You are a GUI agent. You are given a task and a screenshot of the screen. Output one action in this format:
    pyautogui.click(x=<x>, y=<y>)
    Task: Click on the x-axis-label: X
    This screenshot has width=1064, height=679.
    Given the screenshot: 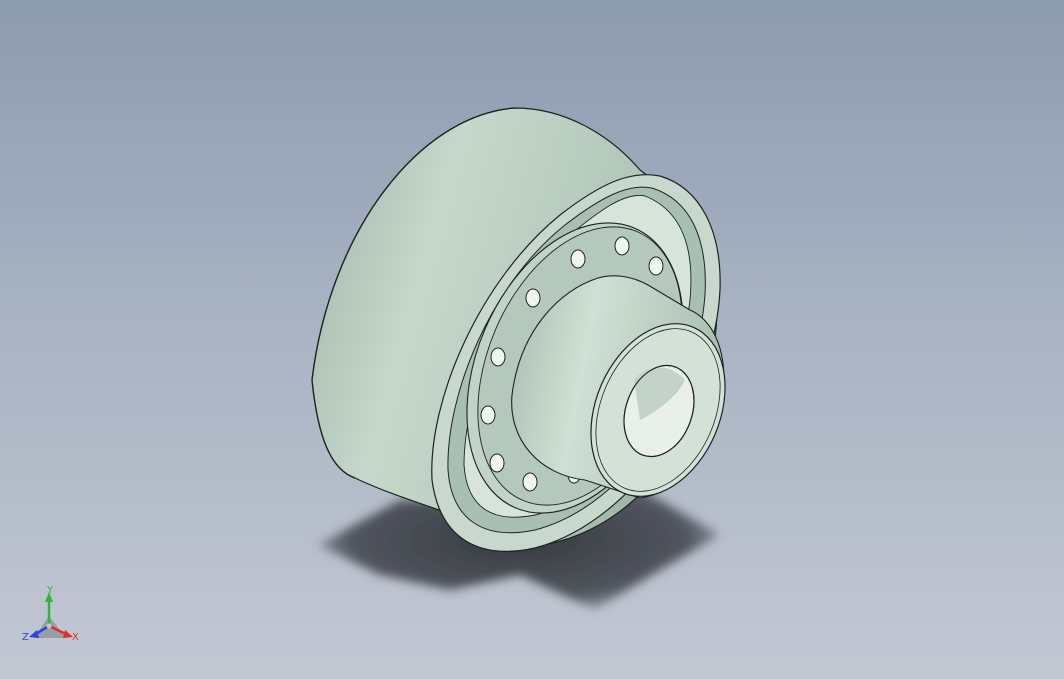 What is the action you would take?
    pyautogui.click(x=75, y=637)
    